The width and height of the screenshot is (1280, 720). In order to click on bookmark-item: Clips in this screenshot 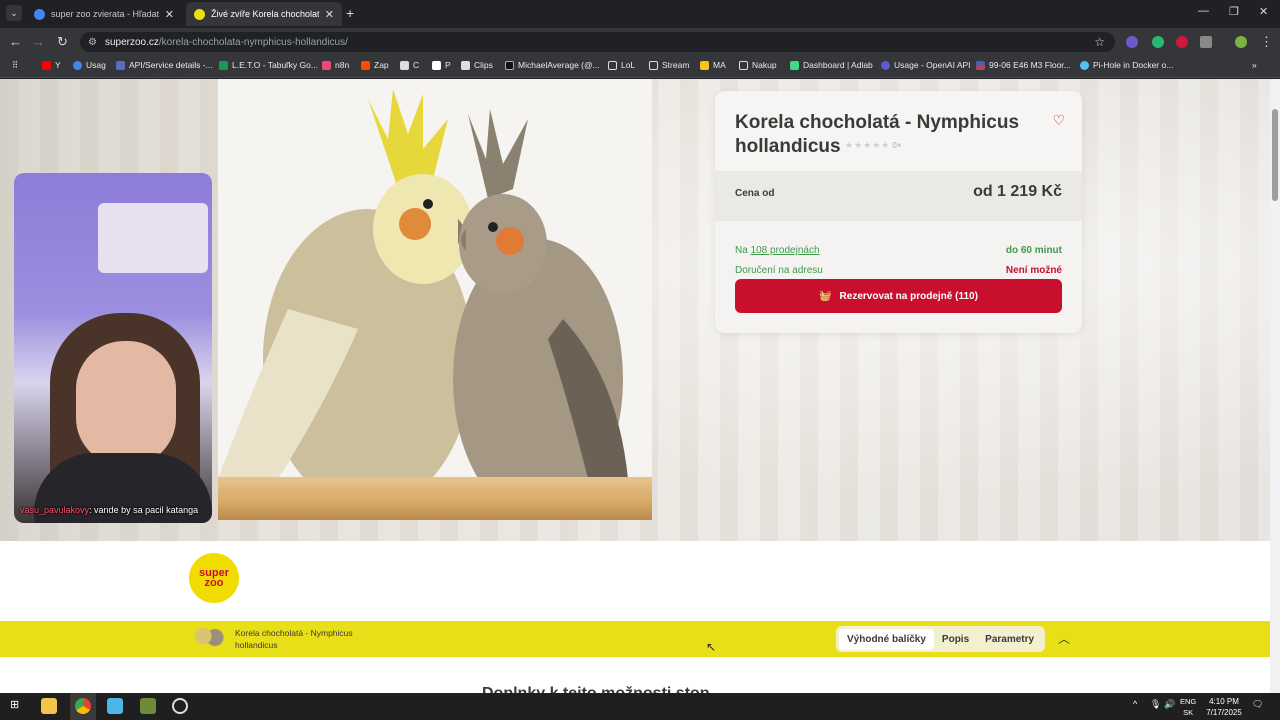, I will do `click(477, 65)`.